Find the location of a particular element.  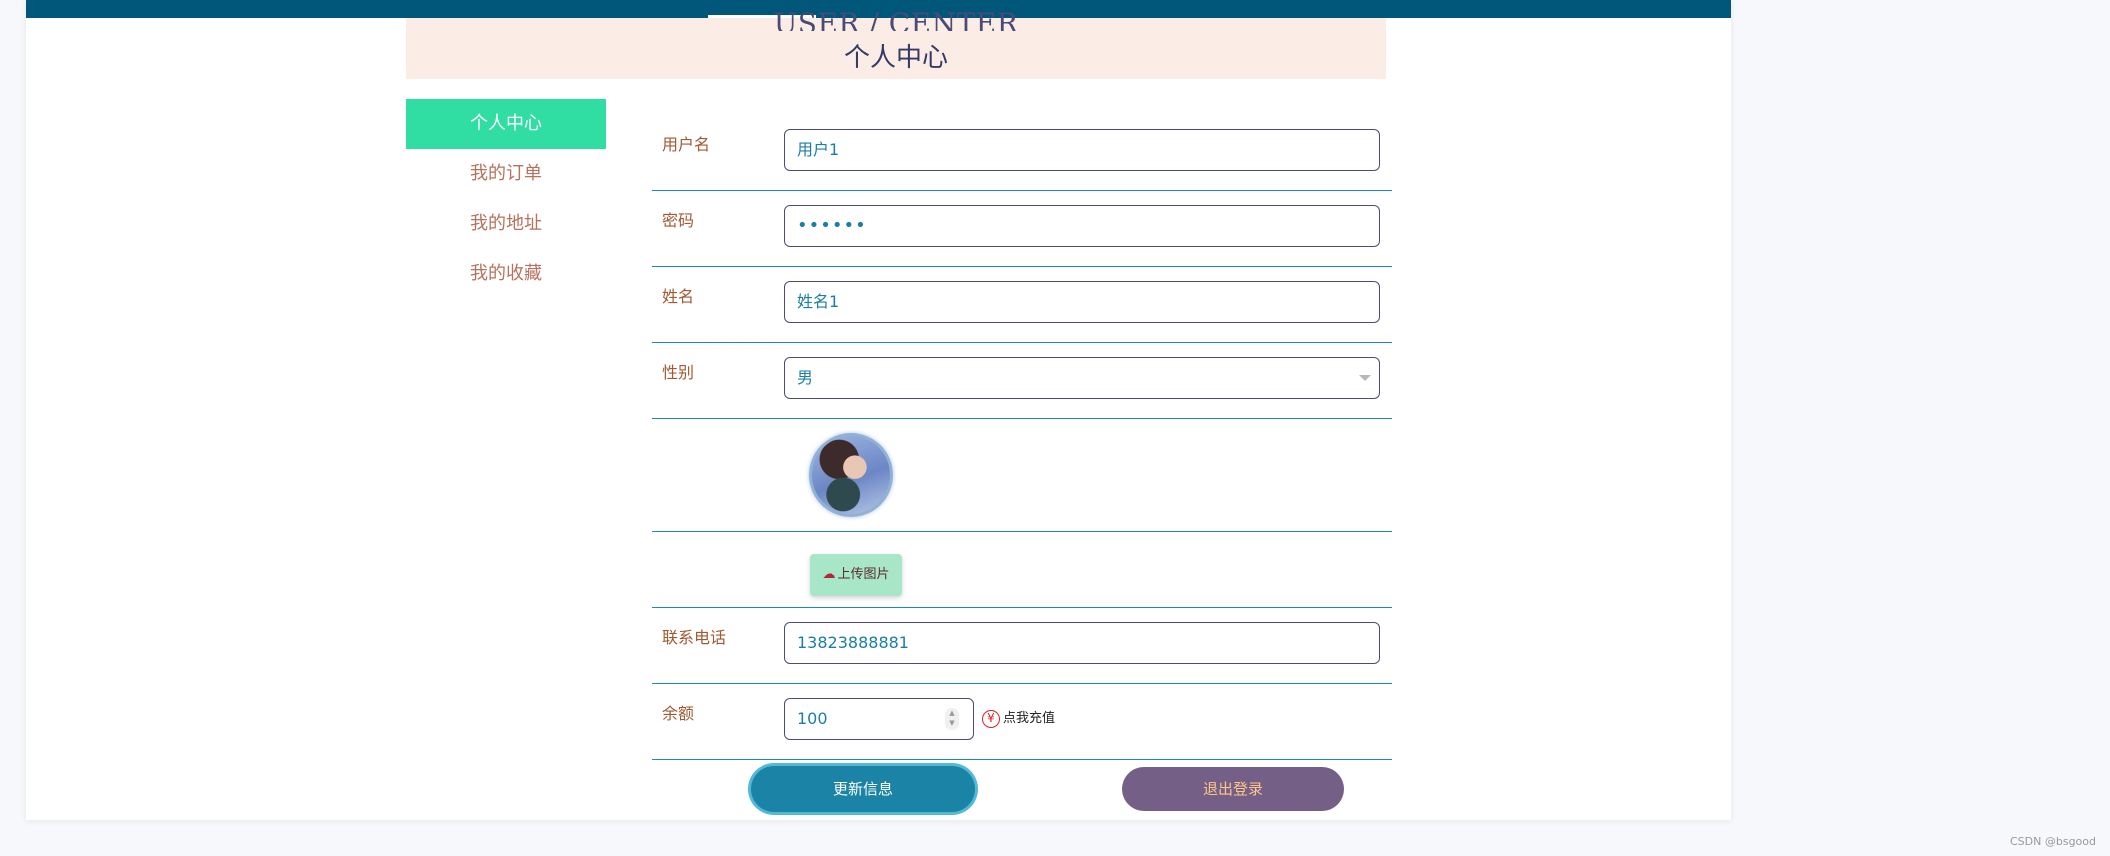

username-label: 用户名 is located at coordinates (686, 144).